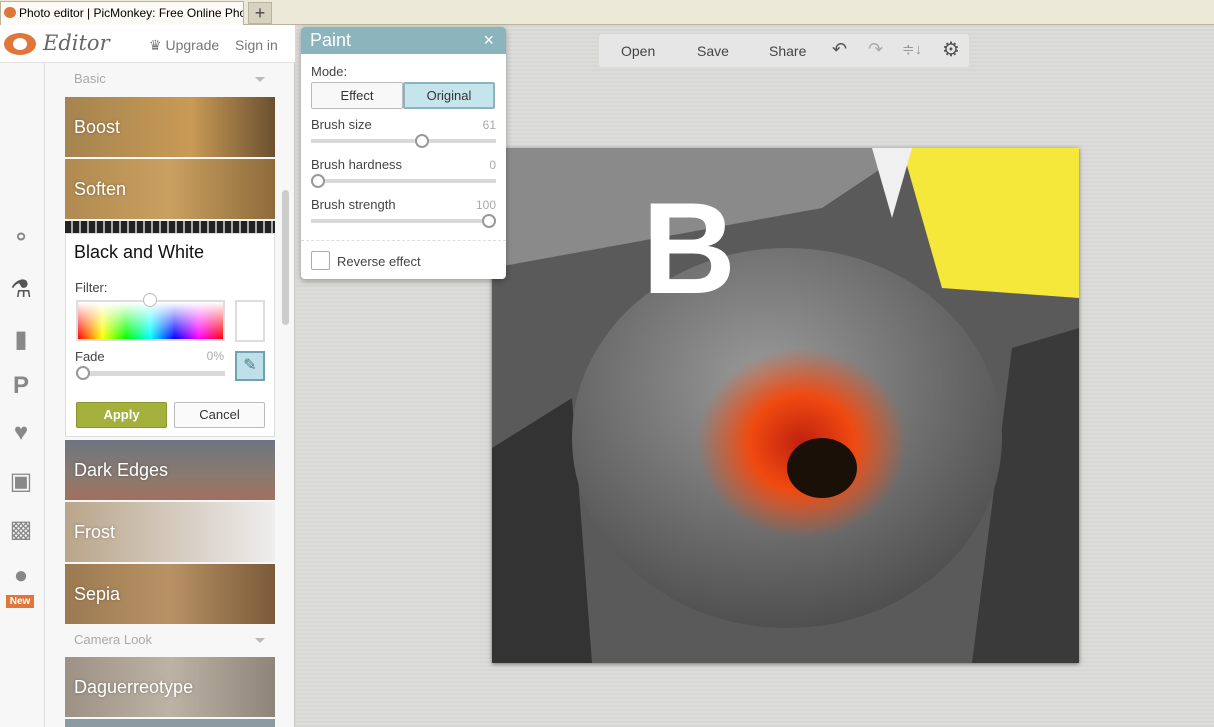 Image resolution: width=1214 pixels, height=727 pixels. I want to click on open-button: Open, so click(638, 51).